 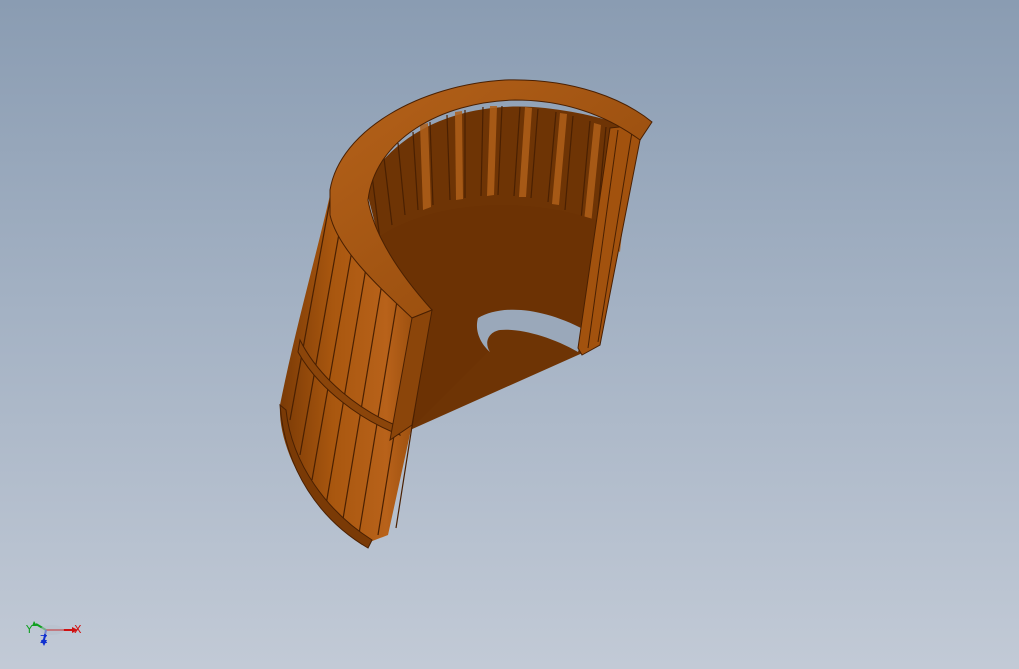 I want to click on triad-y-label: Y, so click(x=29, y=629).